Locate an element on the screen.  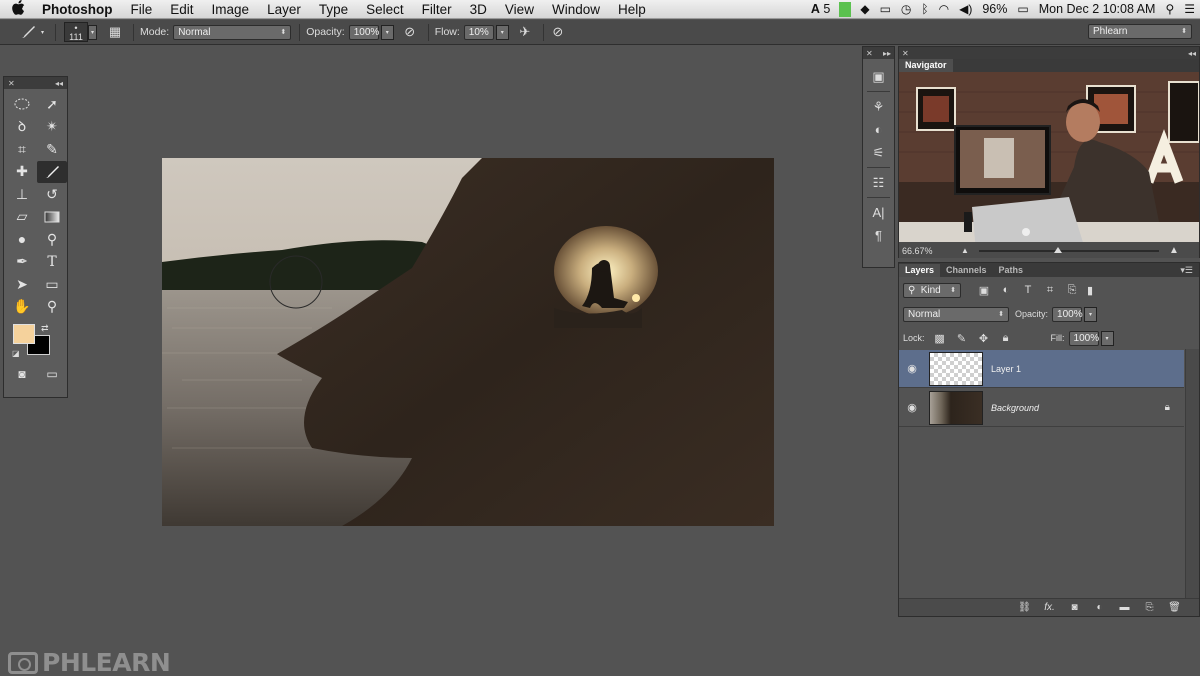
fill-dropdown: ▾ is located at coordinates (1107, 338).